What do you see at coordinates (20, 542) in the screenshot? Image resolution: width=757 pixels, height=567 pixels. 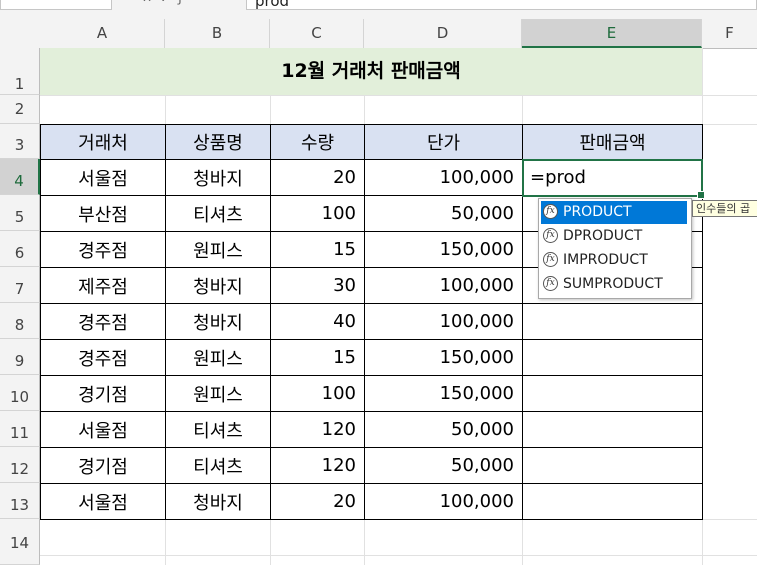 I see `row-header-14: 14` at bounding box center [20, 542].